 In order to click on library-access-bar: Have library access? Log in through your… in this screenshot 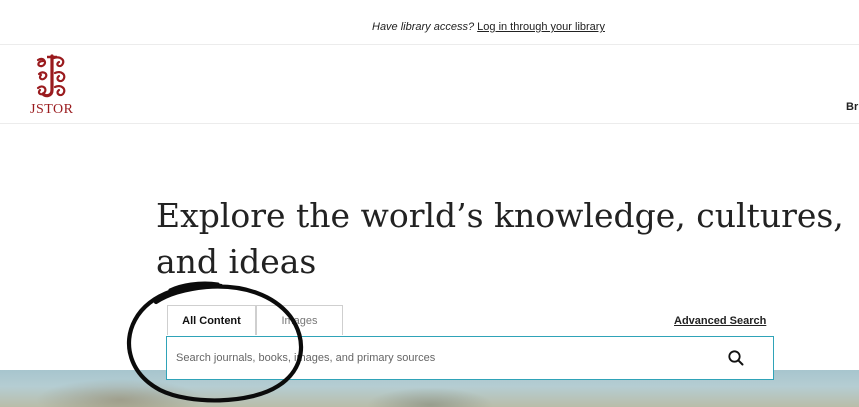, I will do `click(429, 22)`.